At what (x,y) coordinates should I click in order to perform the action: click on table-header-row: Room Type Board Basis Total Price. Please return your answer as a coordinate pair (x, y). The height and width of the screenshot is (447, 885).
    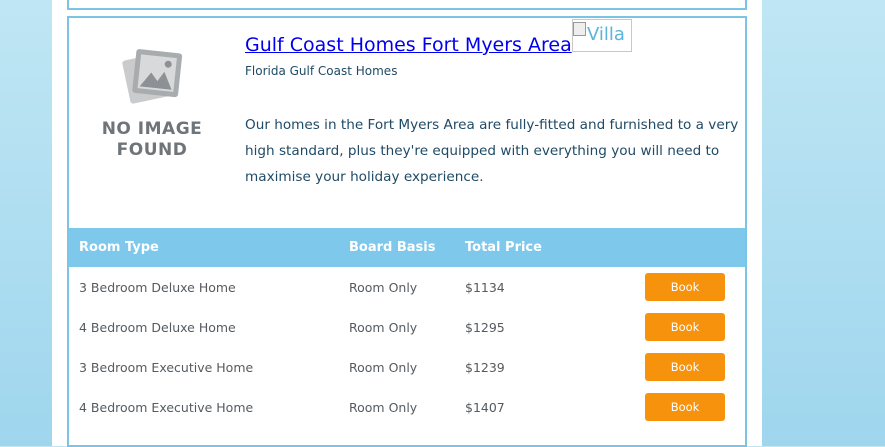
    Looking at the image, I should click on (407, 247).